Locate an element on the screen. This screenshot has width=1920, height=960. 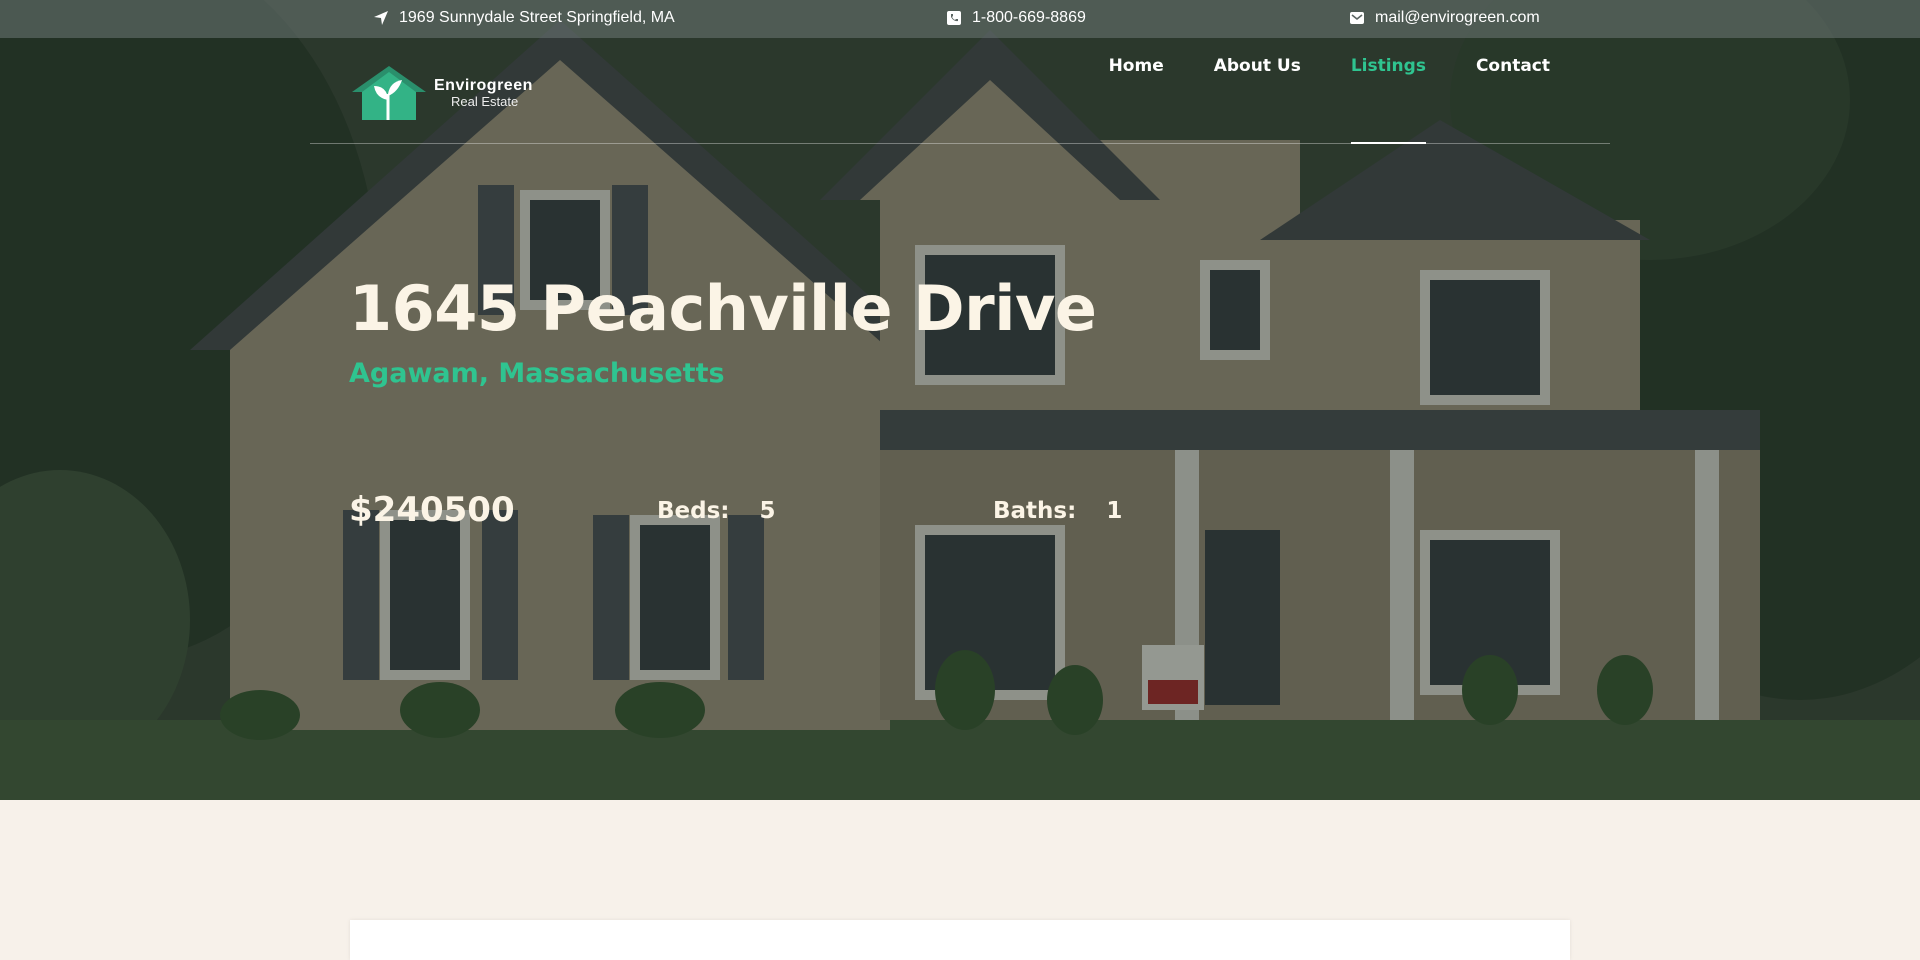
nav-menu: Home About Us Listings Contact is located at coordinates (1334, 91).